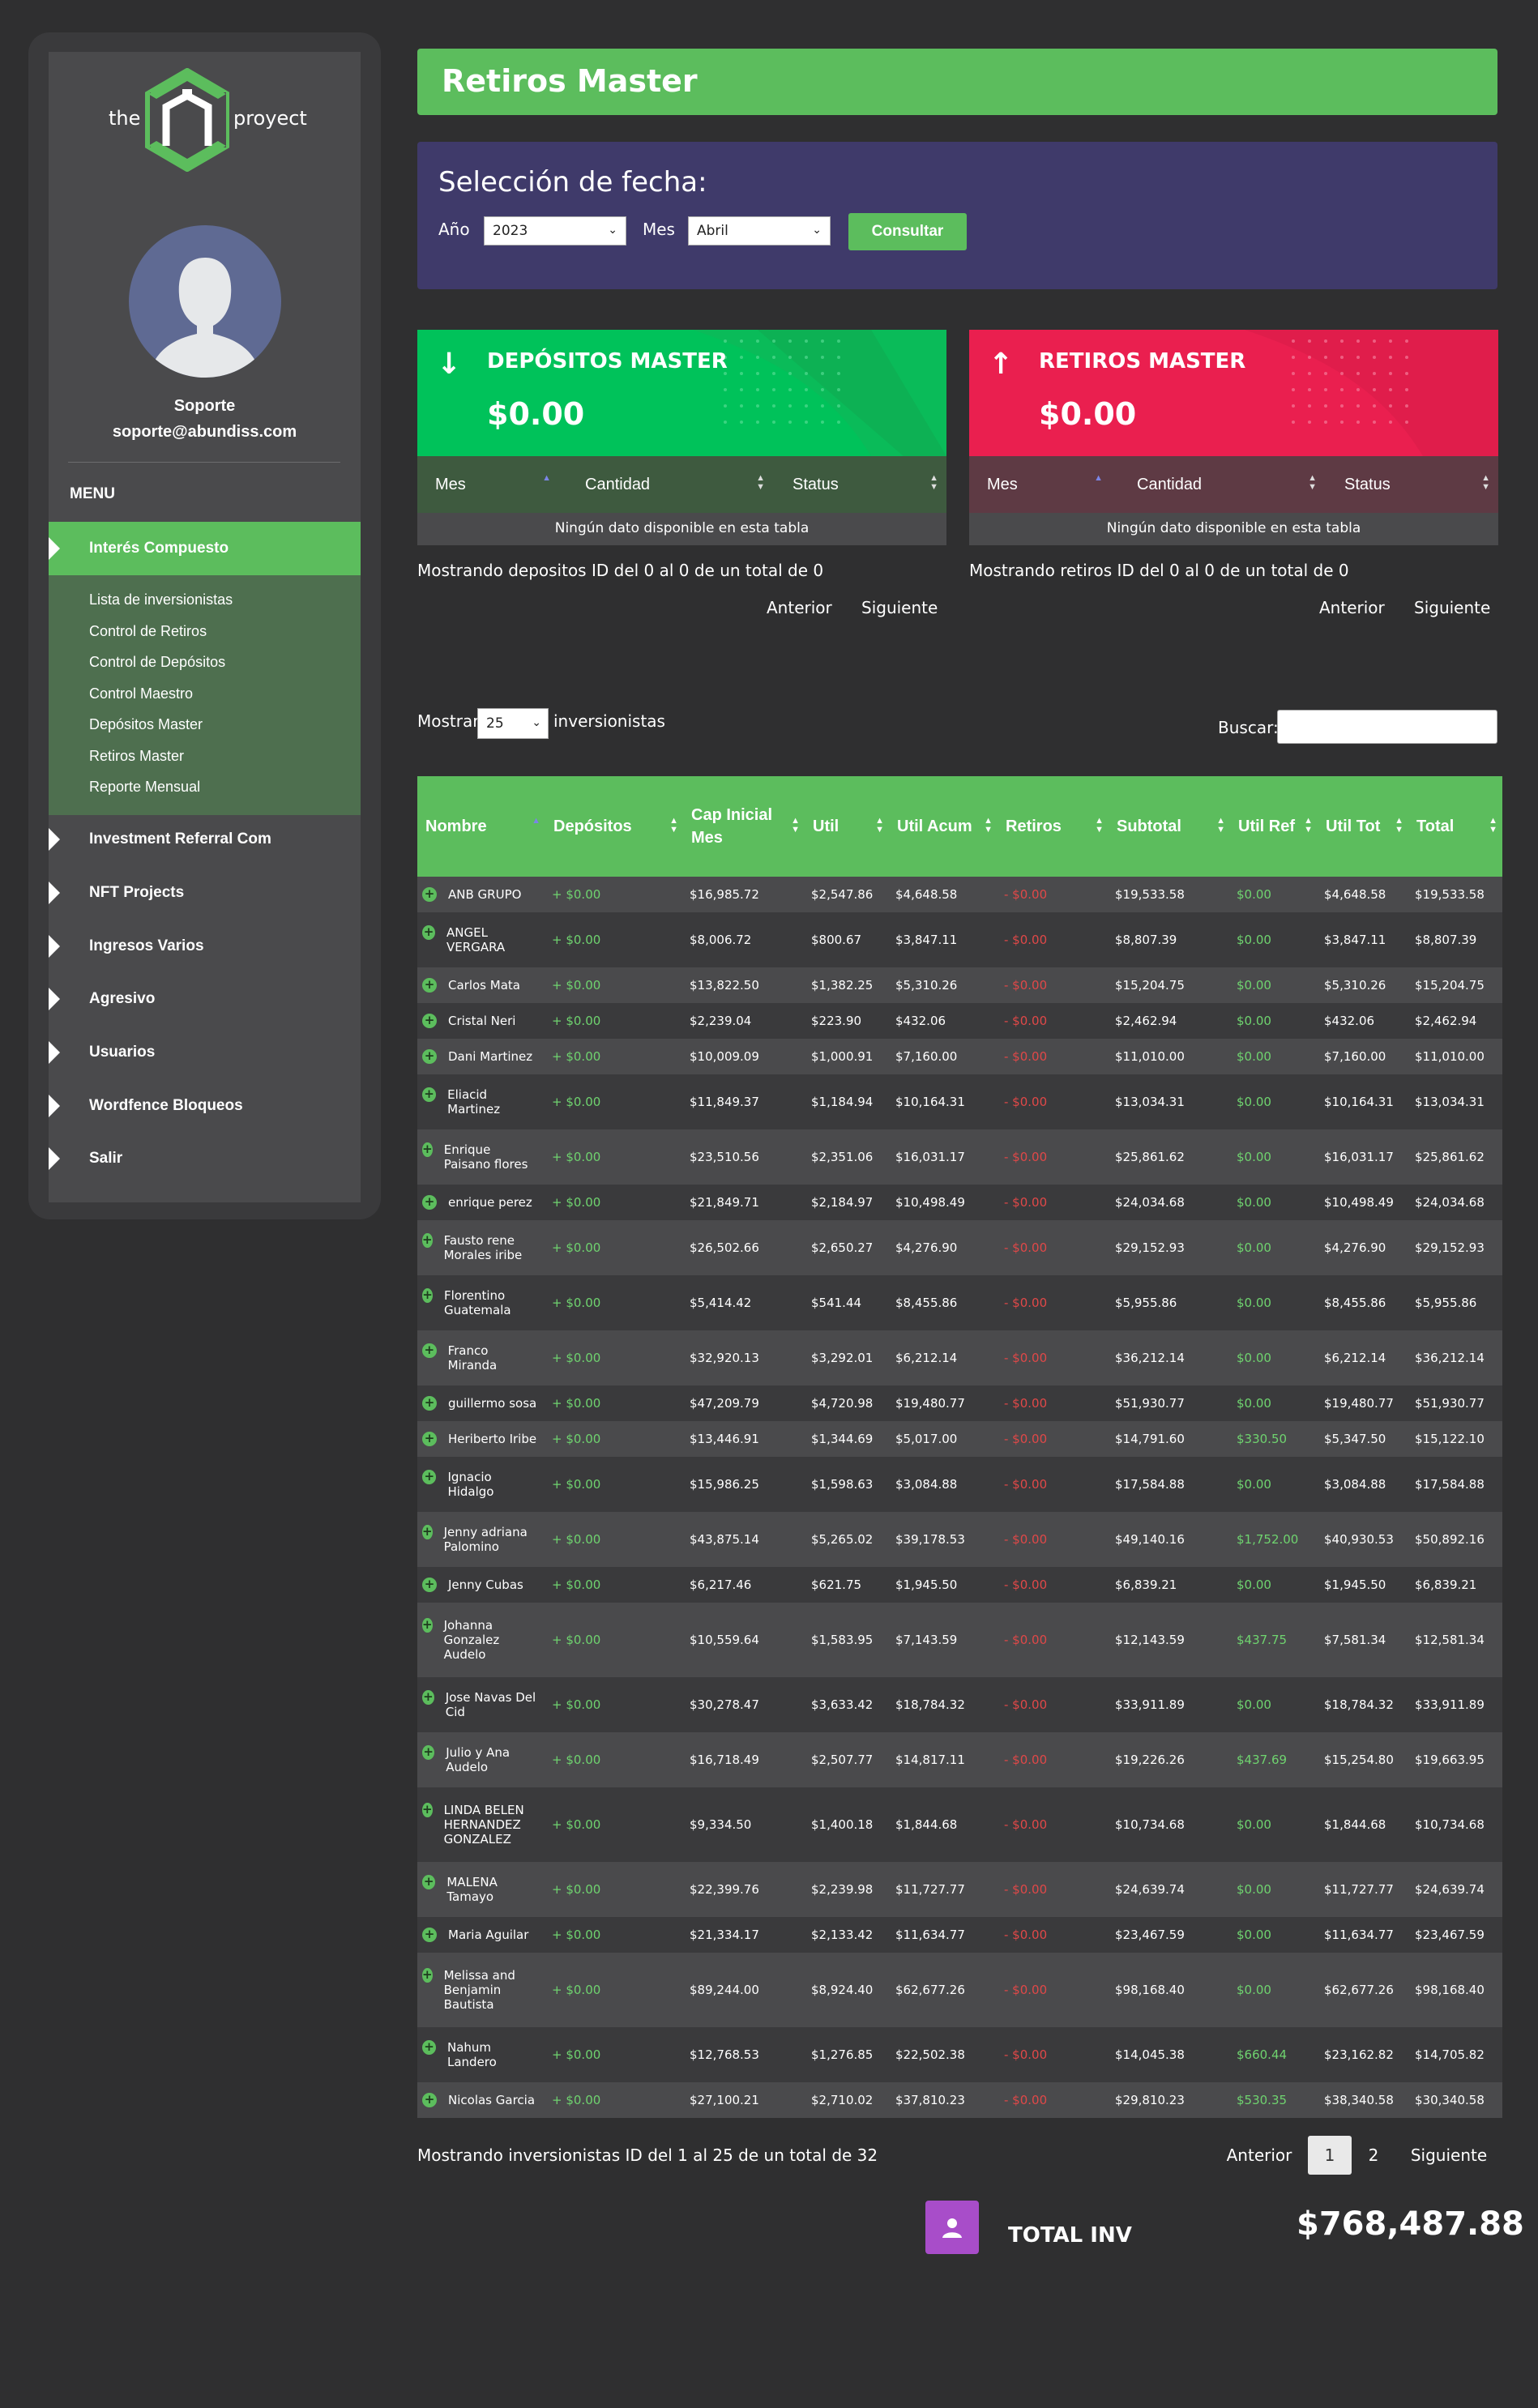 This screenshot has width=1538, height=2408. Describe the element at coordinates (555, 230) in the screenshot. I see `year-select: 2023 ⌄` at that location.